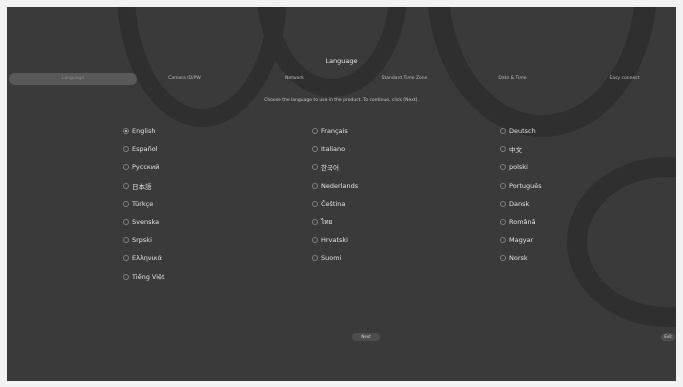 This screenshot has height=387, width=683. What do you see at coordinates (327, 222) in the screenshot?
I see `language-label: ไทย` at bounding box center [327, 222].